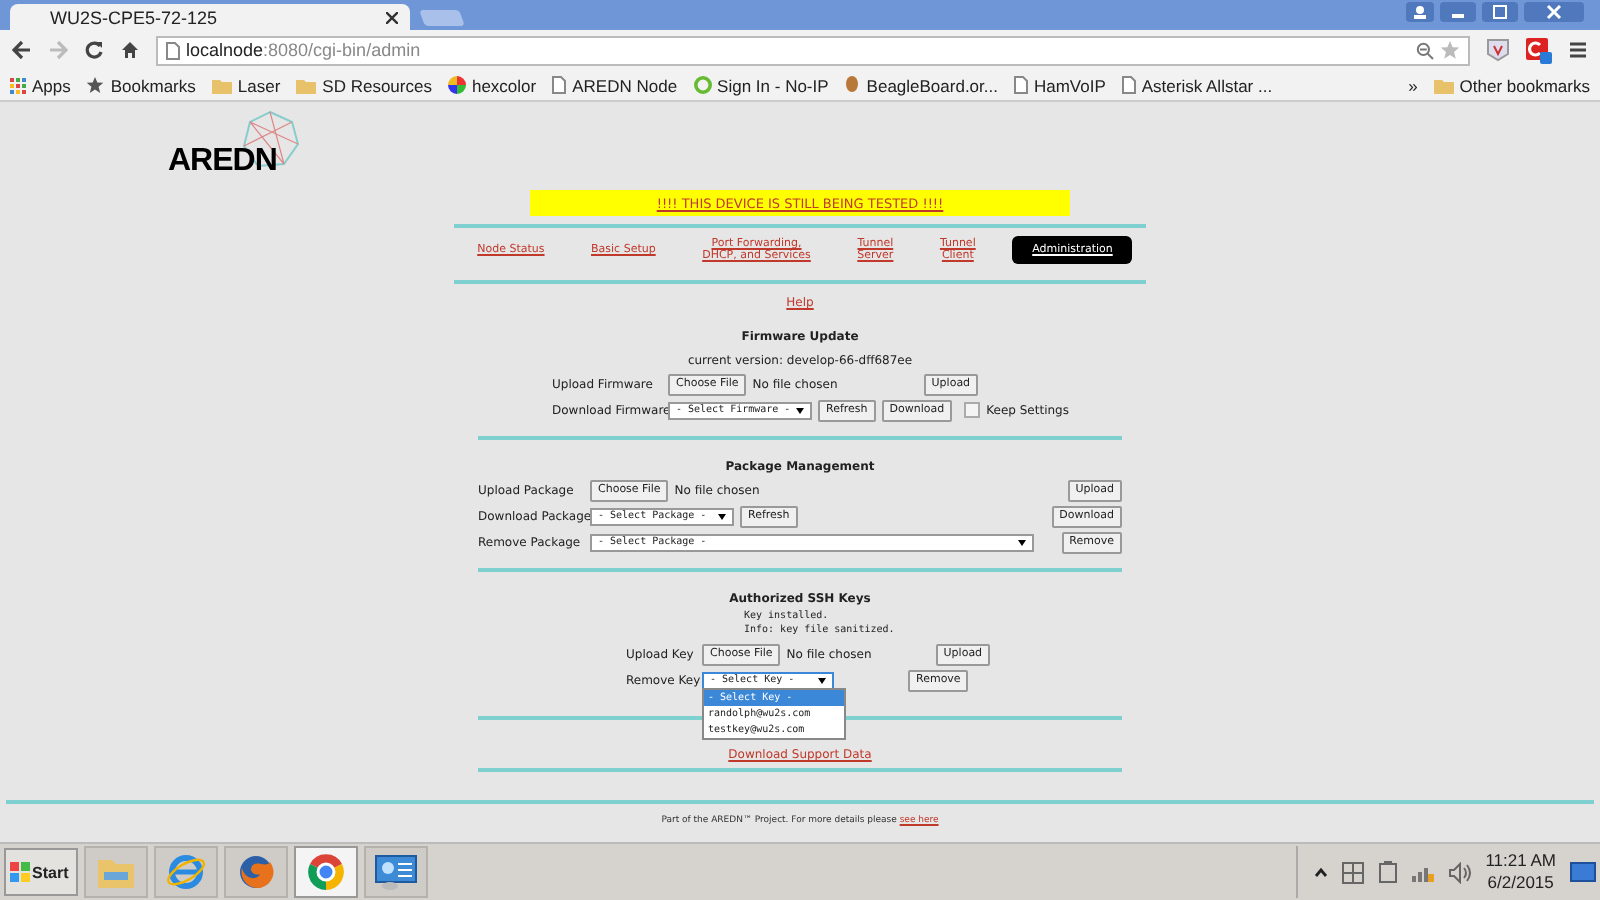 The width and height of the screenshot is (1600, 900). What do you see at coordinates (40, 85) in the screenshot?
I see `bookmark-item: Apps` at bounding box center [40, 85].